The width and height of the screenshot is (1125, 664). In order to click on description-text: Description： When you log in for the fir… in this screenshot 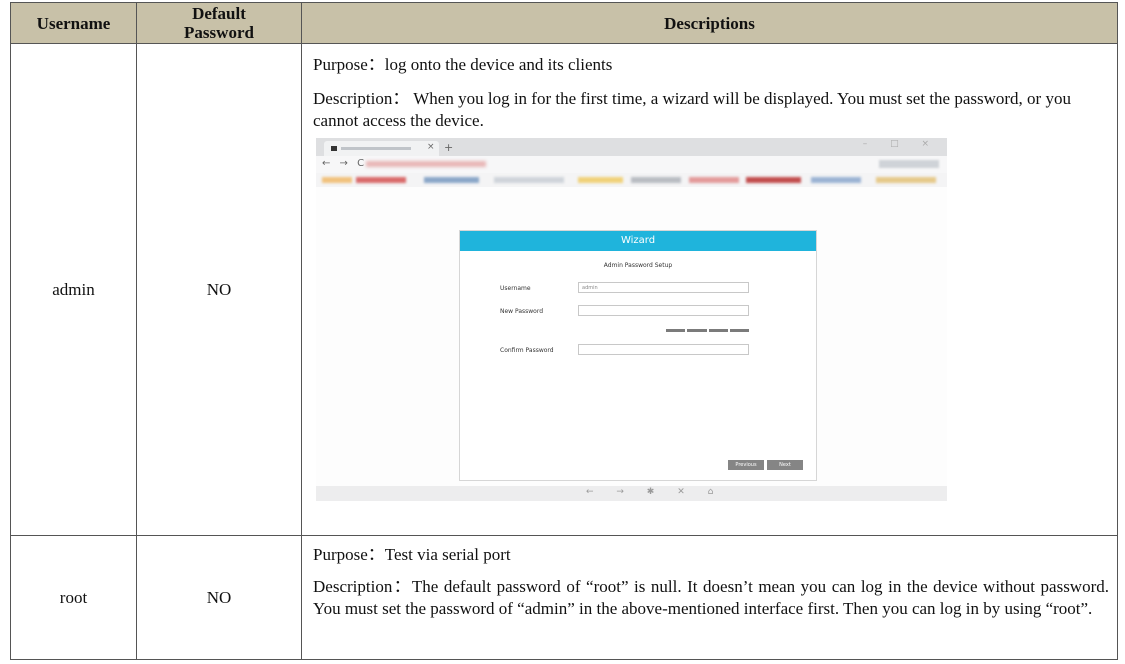, I will do `click(692, 109)`.